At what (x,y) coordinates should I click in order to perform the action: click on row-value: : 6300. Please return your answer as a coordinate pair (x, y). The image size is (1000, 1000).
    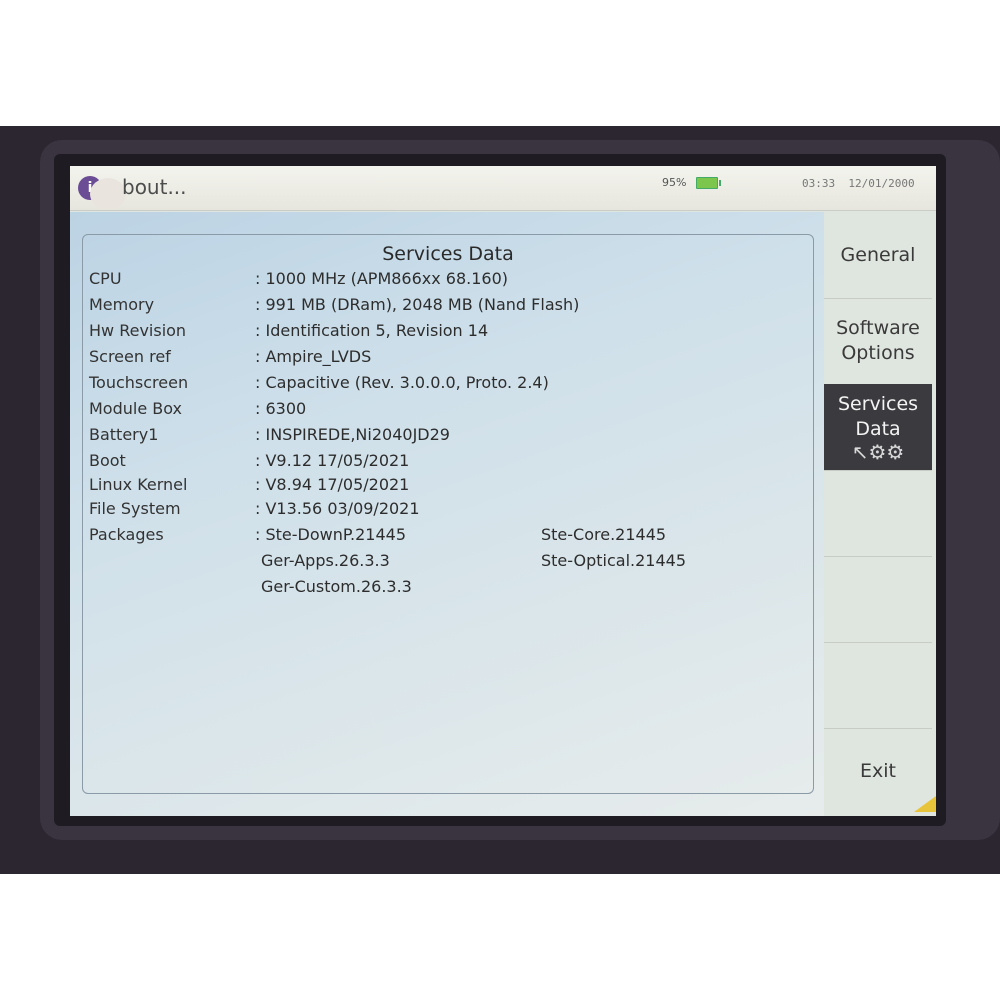
    Looking at the image, I should click on (281, 408).